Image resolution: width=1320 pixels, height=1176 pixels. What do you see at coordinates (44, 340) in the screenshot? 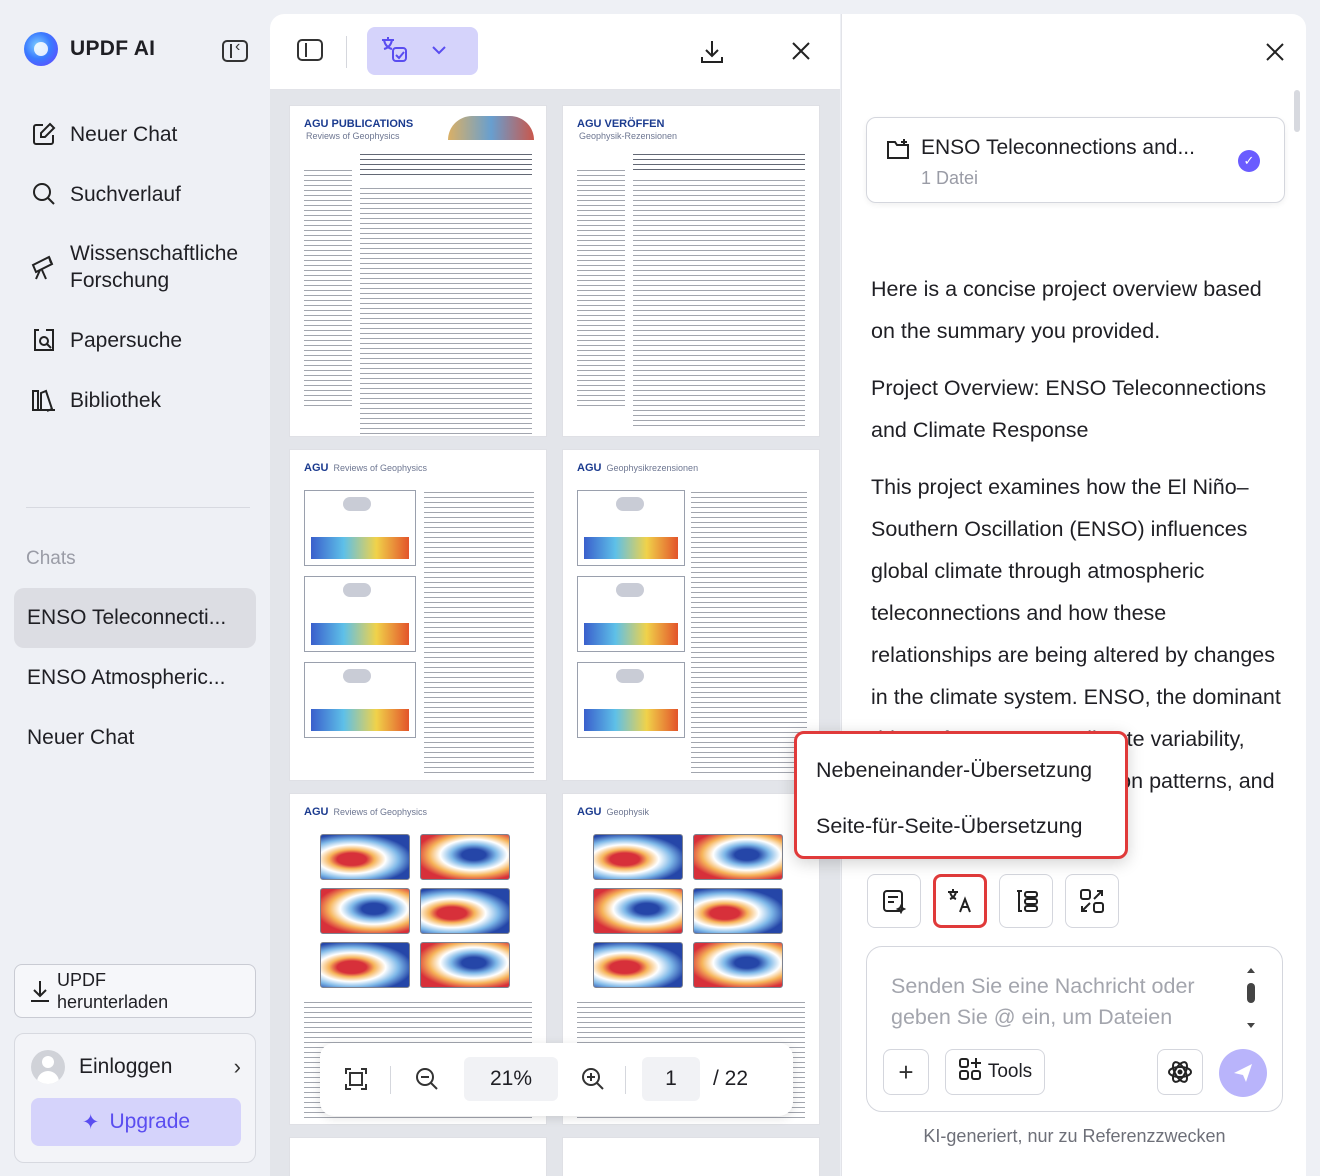
I see `paper-search-icon` at bounding box center [44, 340].